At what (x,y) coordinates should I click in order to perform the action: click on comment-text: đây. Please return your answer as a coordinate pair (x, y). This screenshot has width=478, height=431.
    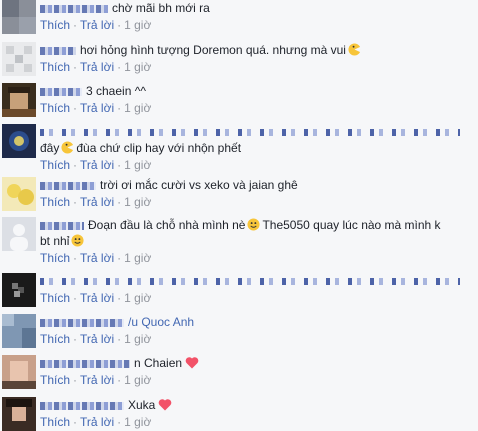
    Looking at the image, I should click on (50, 148).